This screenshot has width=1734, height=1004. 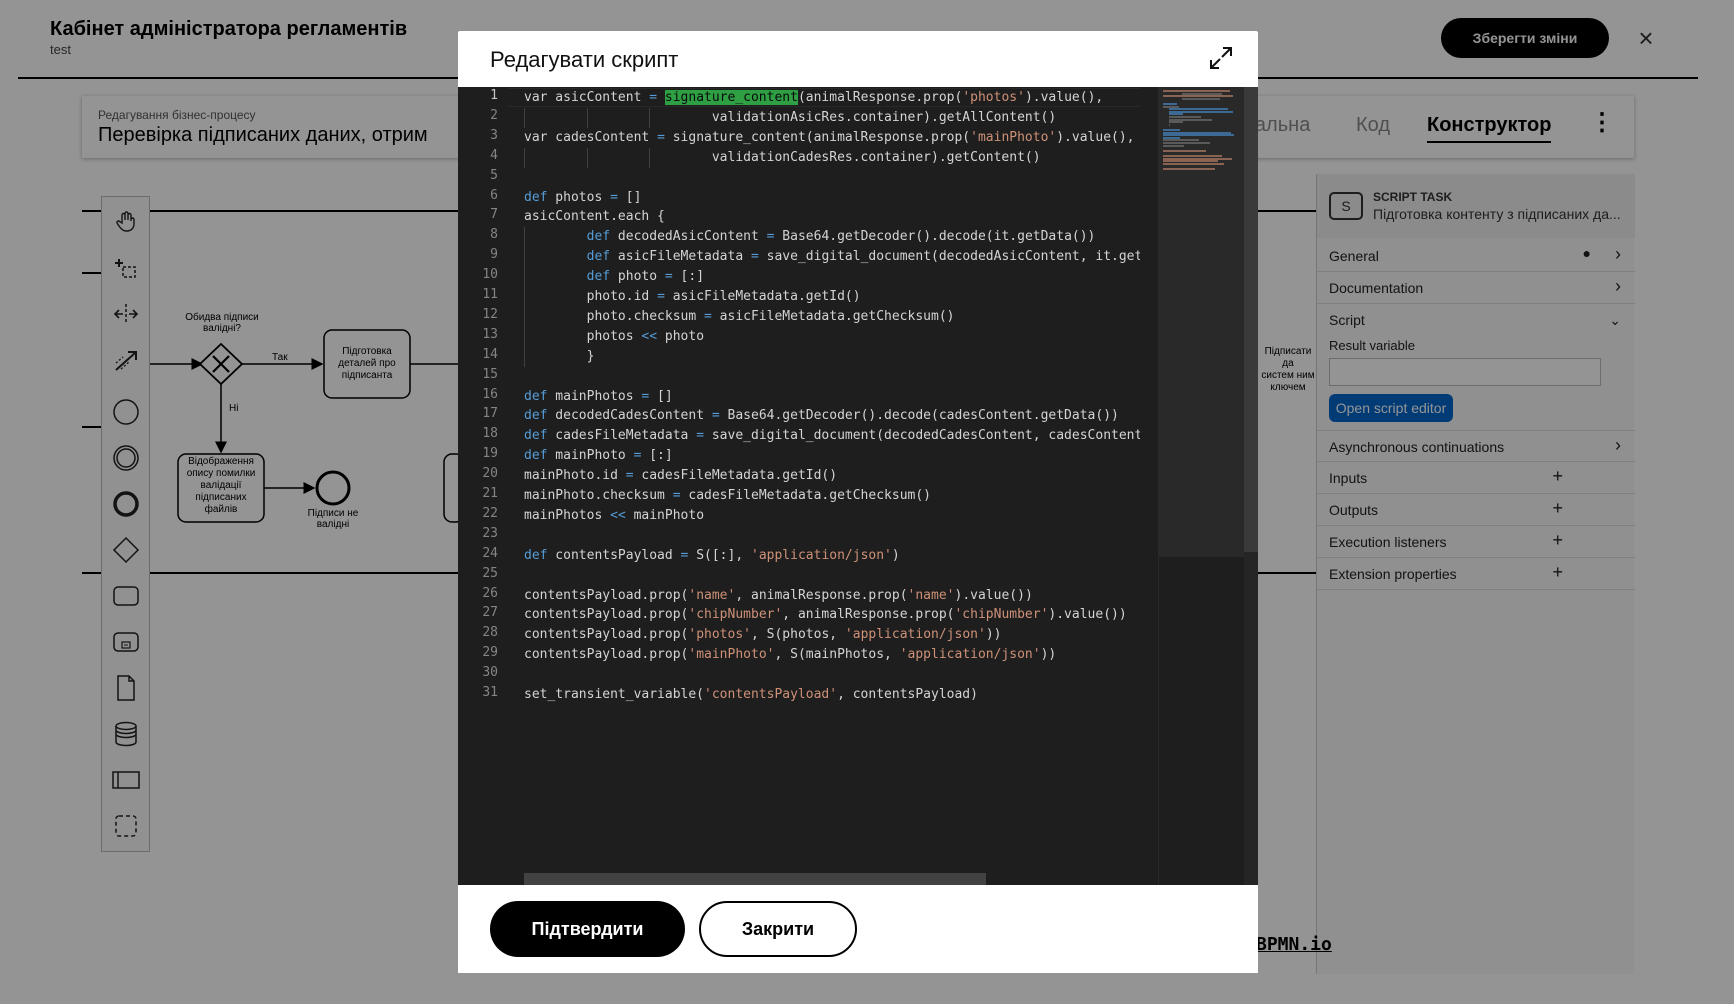 I want to click on code-line: def mainPhotos = [], so click(x=598, y=396).